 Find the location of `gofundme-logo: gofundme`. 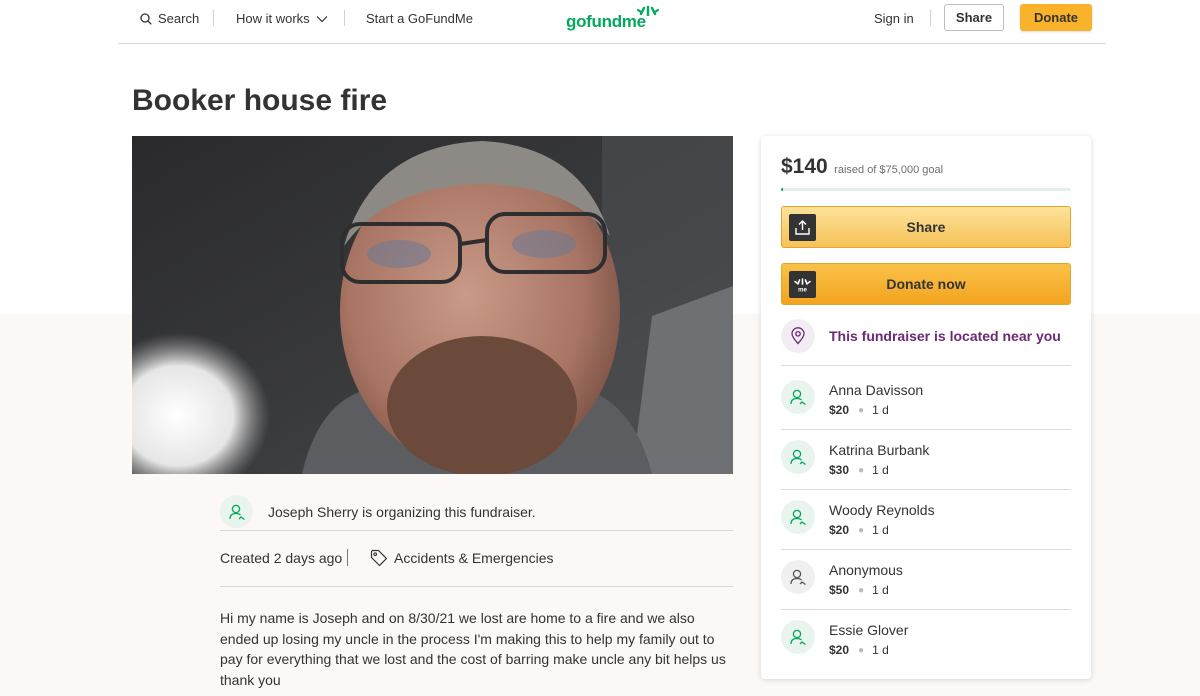

gofundme-logo: gofundme is located at coordinates (613, 19).